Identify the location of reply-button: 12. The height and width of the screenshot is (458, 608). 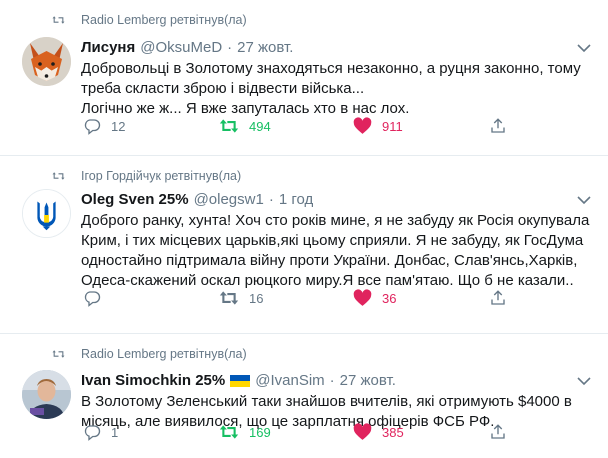
(104, 126).